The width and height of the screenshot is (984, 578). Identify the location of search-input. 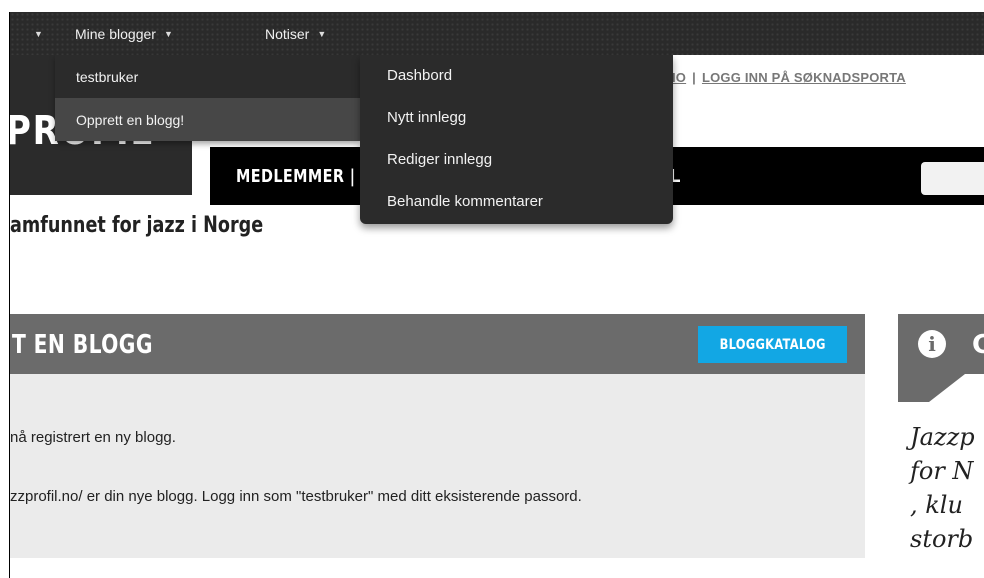
(952, 178).